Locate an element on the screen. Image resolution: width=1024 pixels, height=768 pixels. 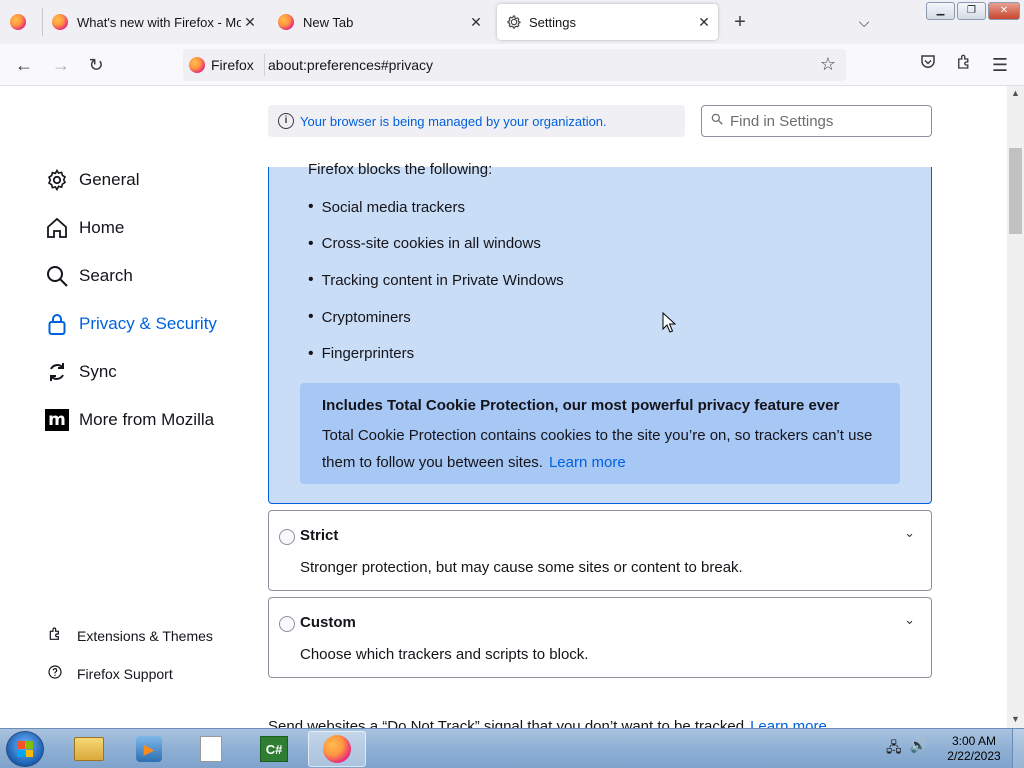
taskbar-csharp: C# is located at coordinates (274, 749).